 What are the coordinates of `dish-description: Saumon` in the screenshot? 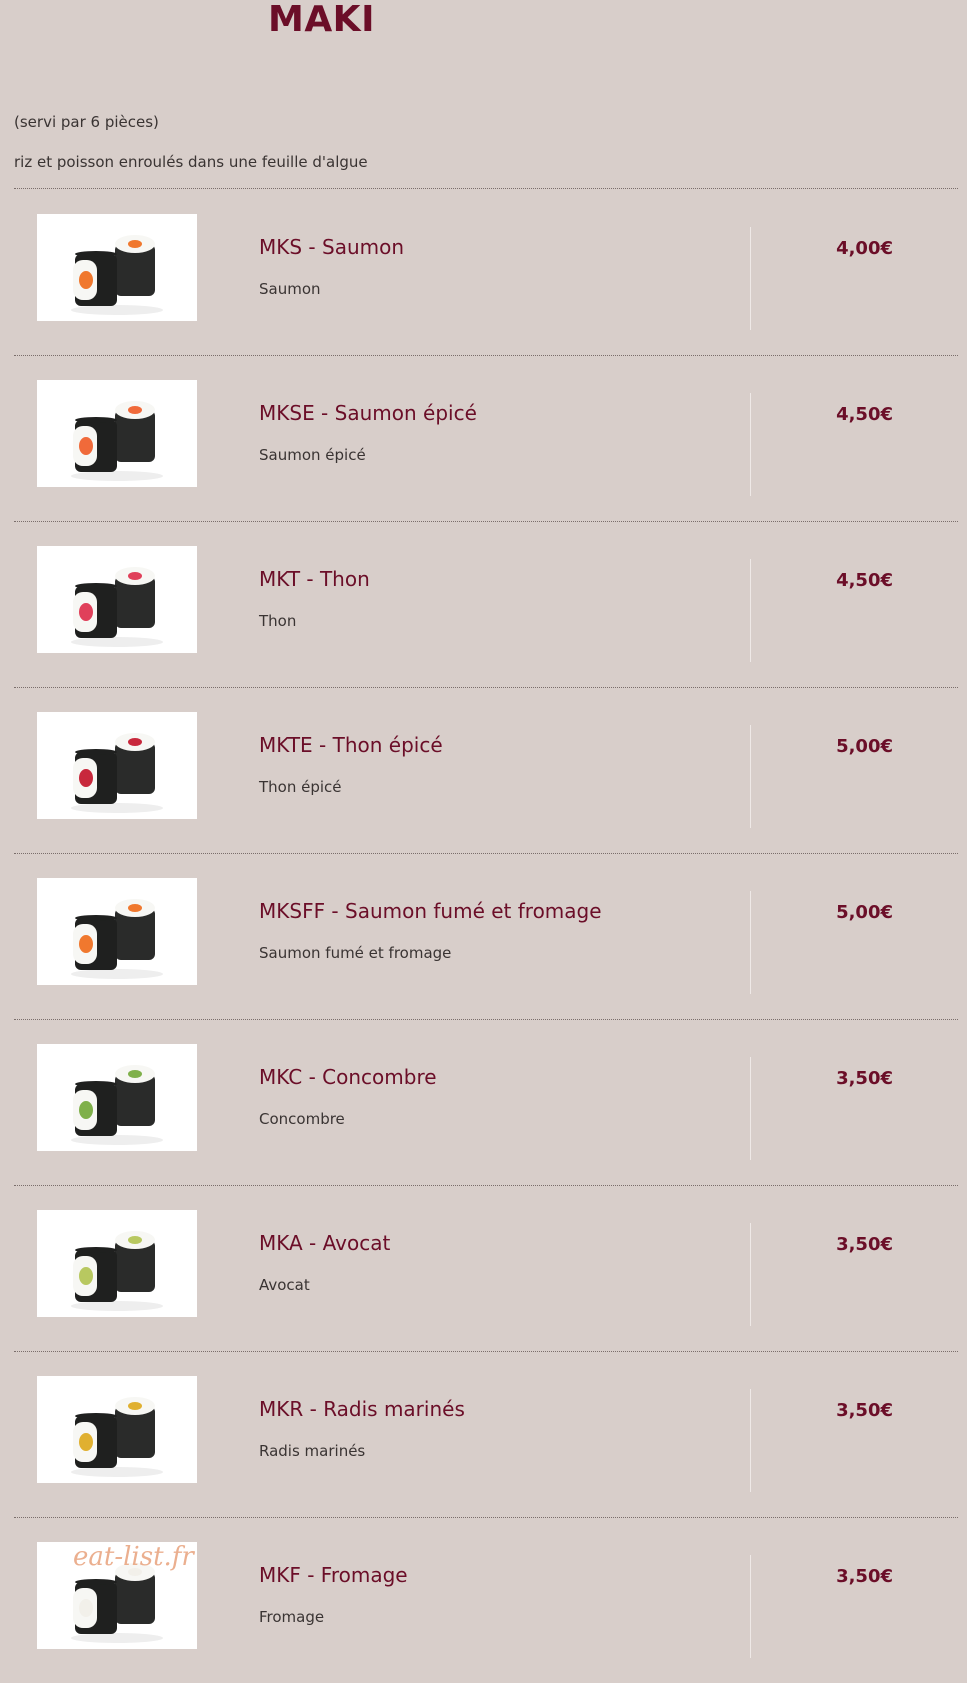 It's located at (290, 289).